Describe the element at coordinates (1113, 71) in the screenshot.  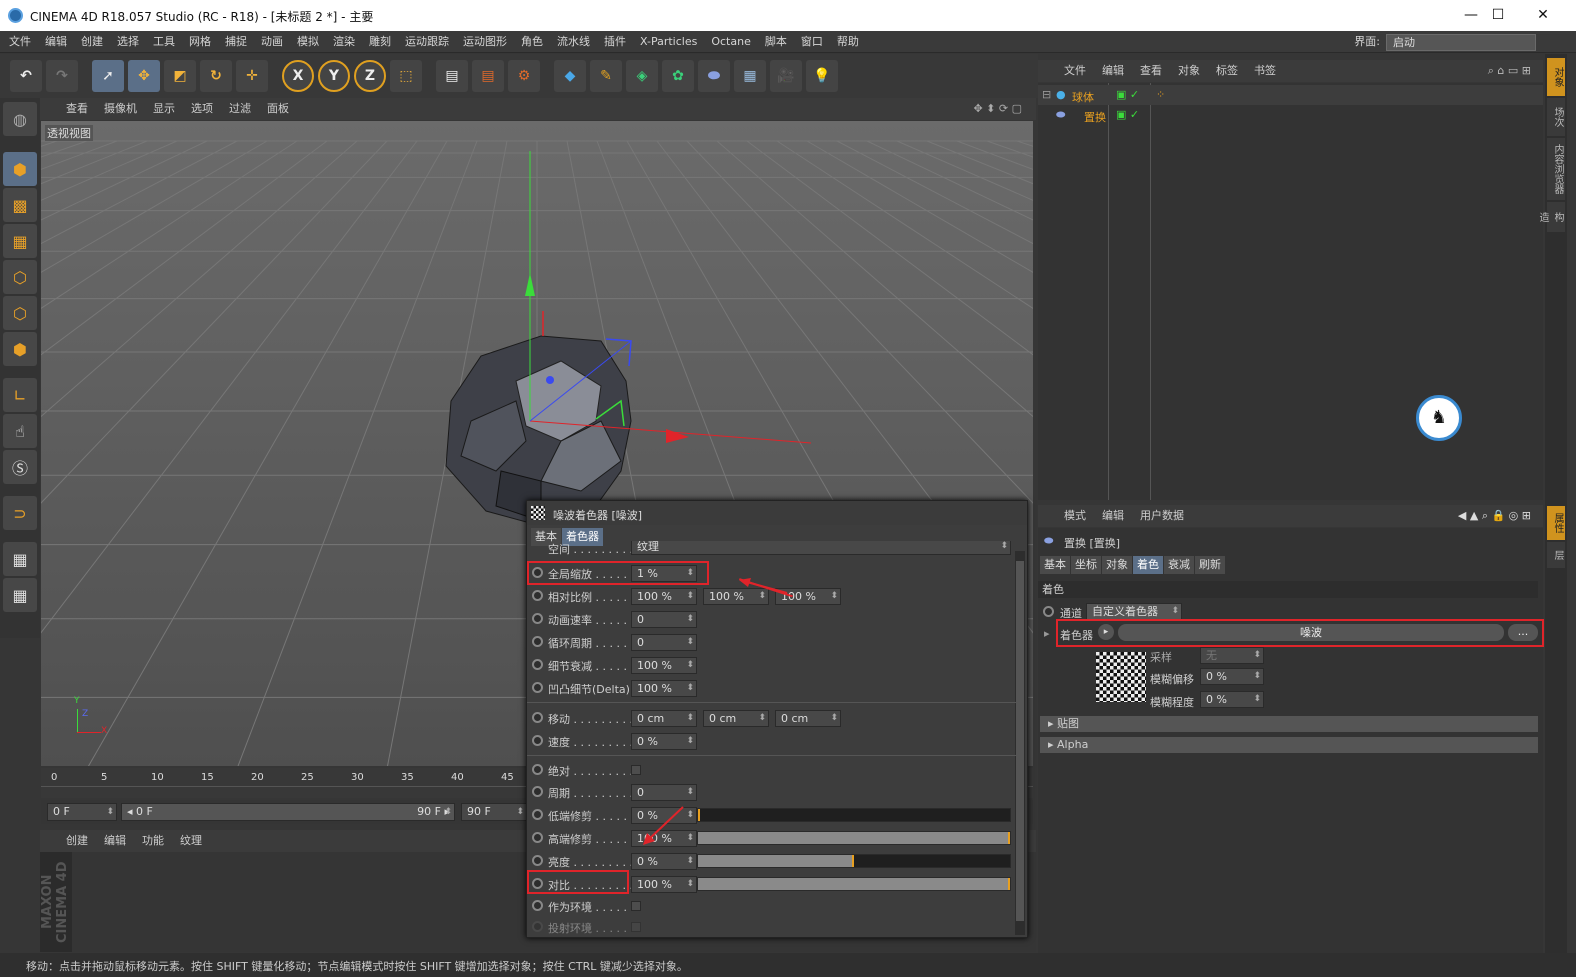
I see `object-menu-item-1: 编辑` at that location.